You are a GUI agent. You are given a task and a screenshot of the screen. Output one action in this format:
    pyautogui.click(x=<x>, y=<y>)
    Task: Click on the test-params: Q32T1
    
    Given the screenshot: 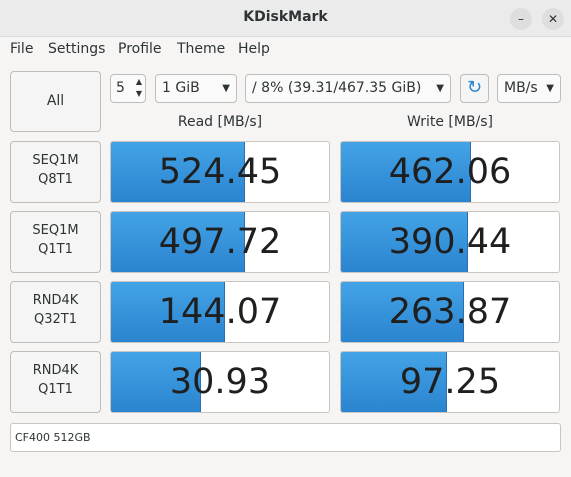 What is the action you would take?
    pyautogui.click(x=55, y=319)
    